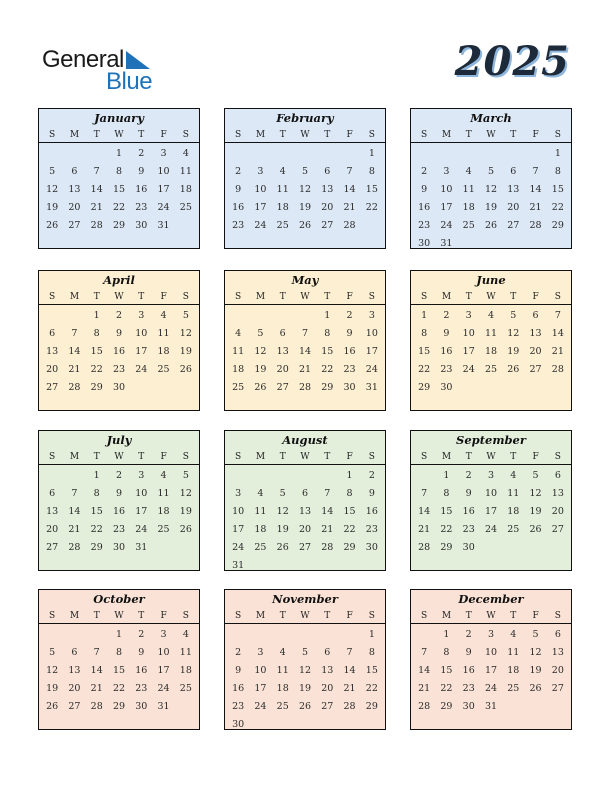 The height and width of the screenshot is (792, 612). What do you see at coordinates (119, 440) in the screenshot?
I see `month-title: July` at bounding box center [119, 440].